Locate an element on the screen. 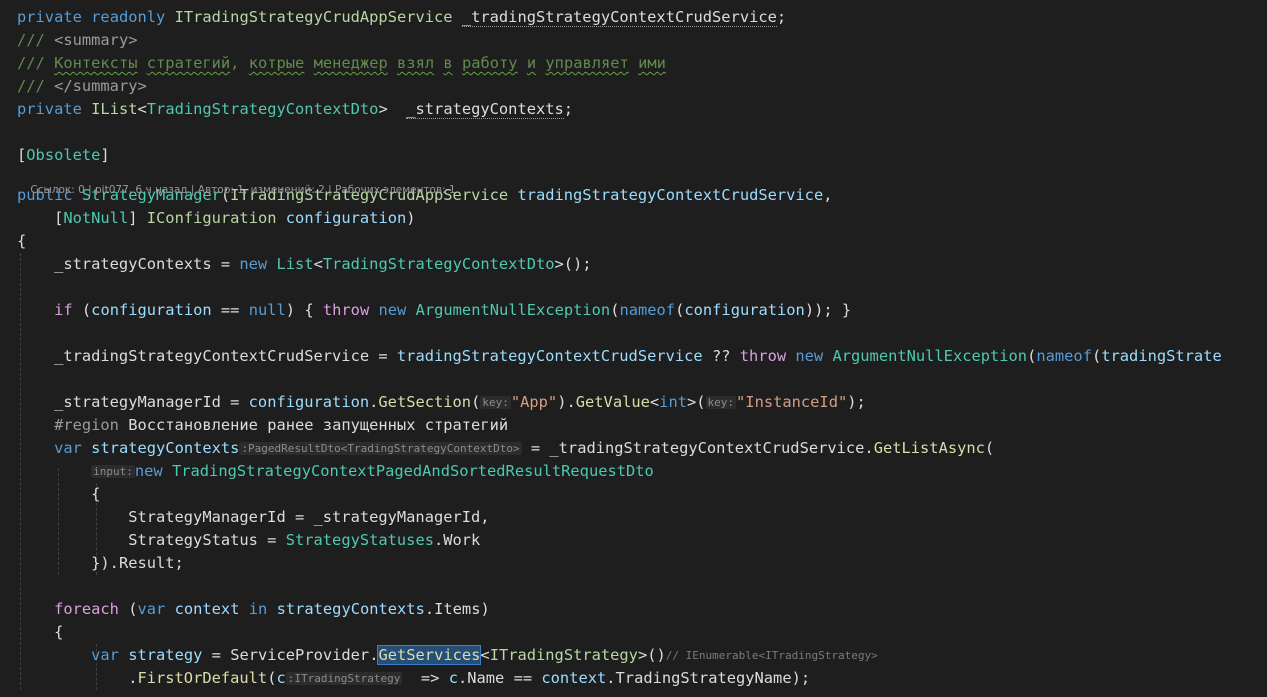 The image size is (1267, 697). code-token: in is located at coordinates (258, 609).